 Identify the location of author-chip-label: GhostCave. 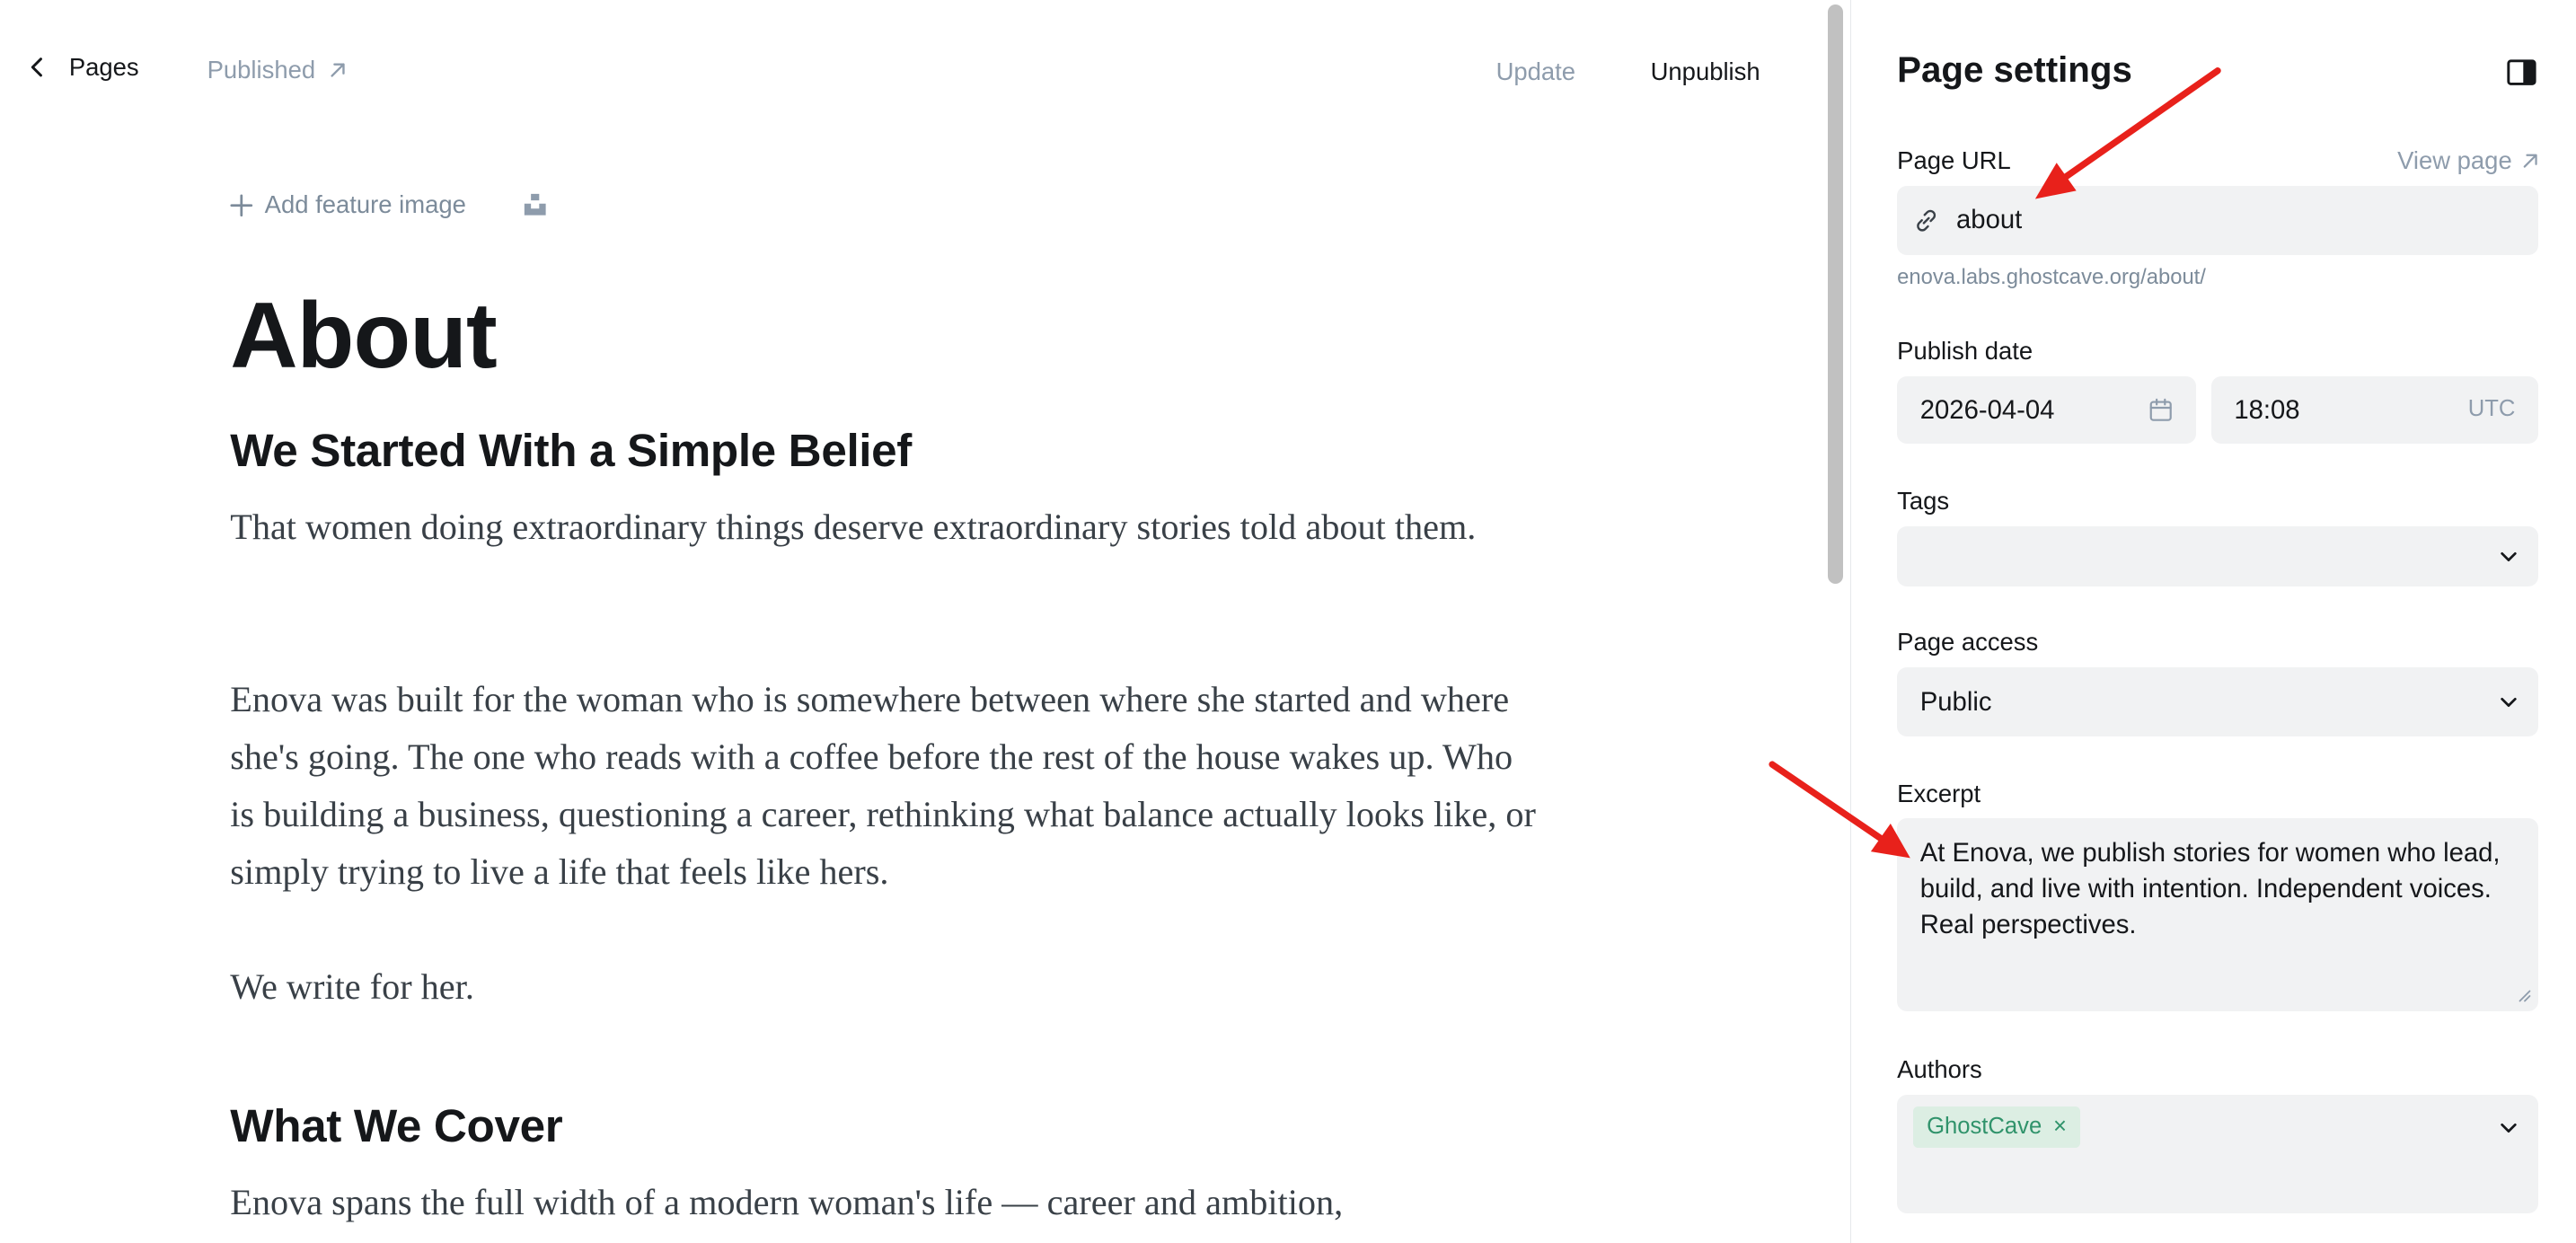
(1984, 1127).